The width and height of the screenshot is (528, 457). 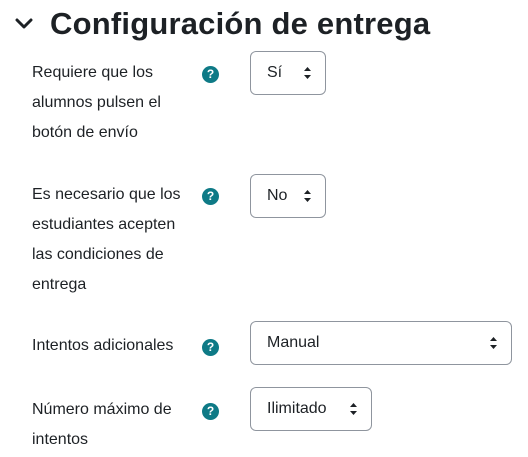 What do you see at coordinates (381, 343) in the screenshot?
I see `additional-attempts-select: Manual` at bounding box center [381, 343].